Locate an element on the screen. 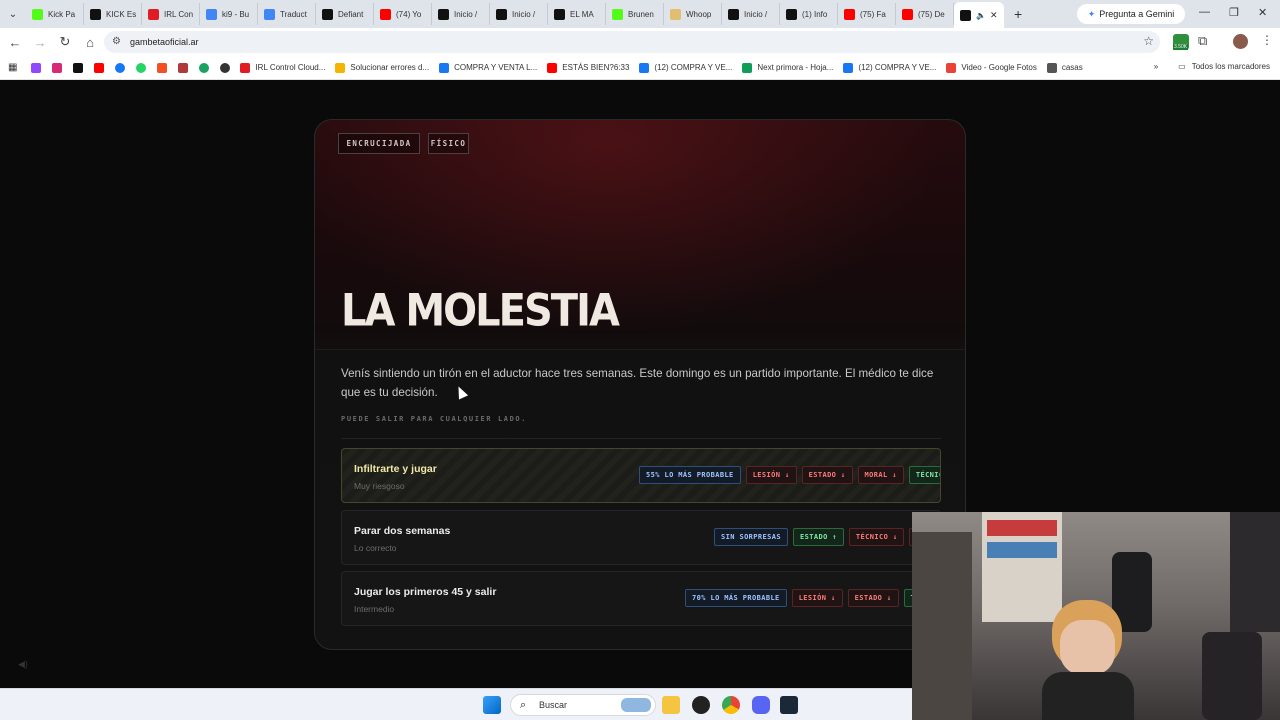  tab-label: Kick Pa is located at coordinates (62, 14).